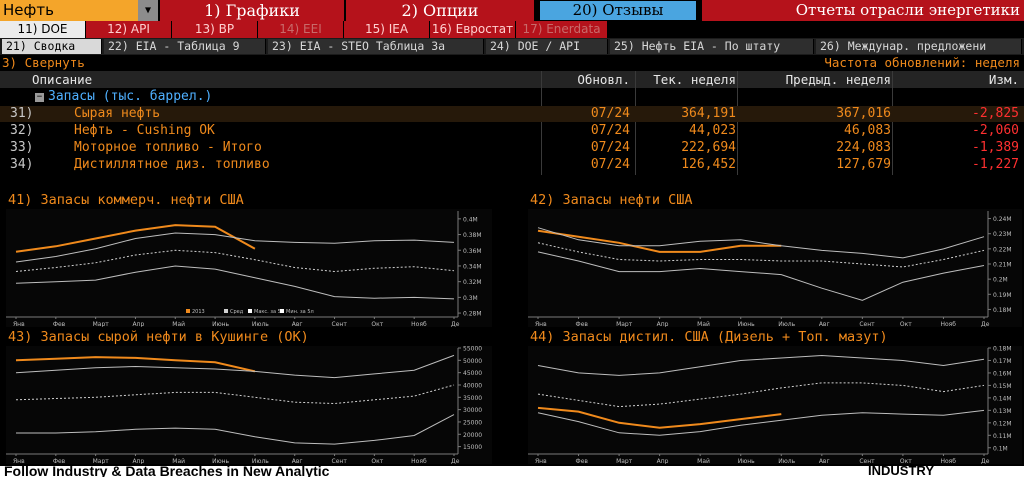  What do you see at coordinates (867, 130) in the screenshot?
I see `row-previous: 46,083` at bounding box center [867, 130].